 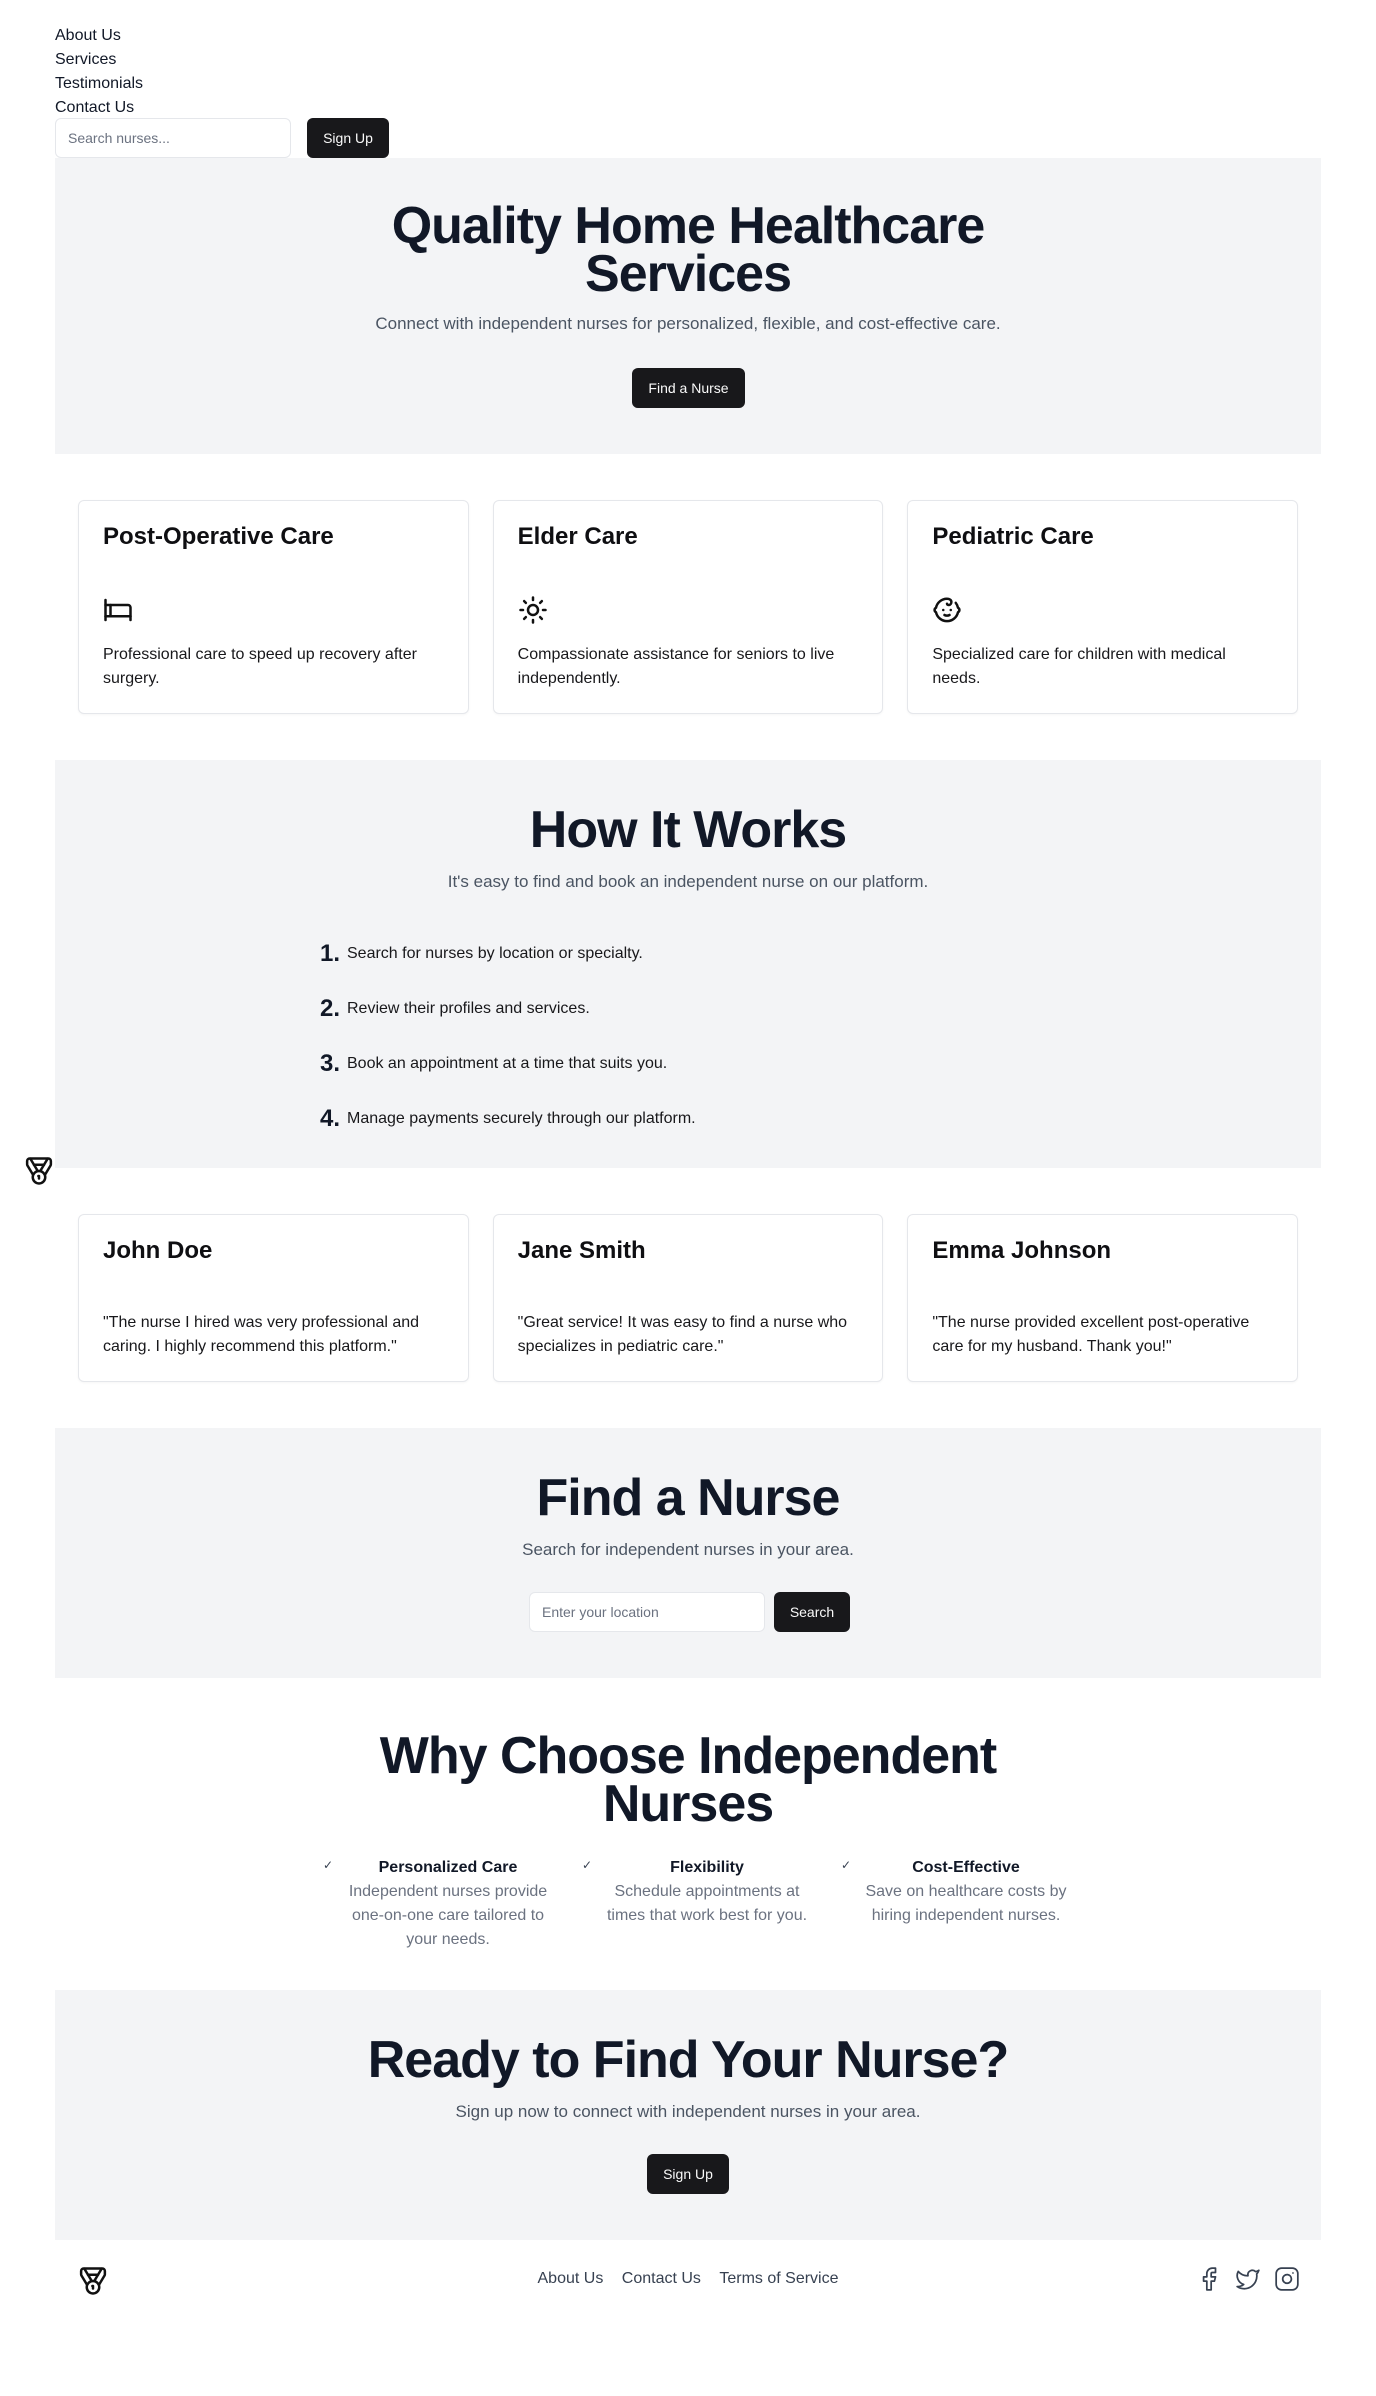 I want to click on location-search-form: Search, so click(x=689, y=1612).